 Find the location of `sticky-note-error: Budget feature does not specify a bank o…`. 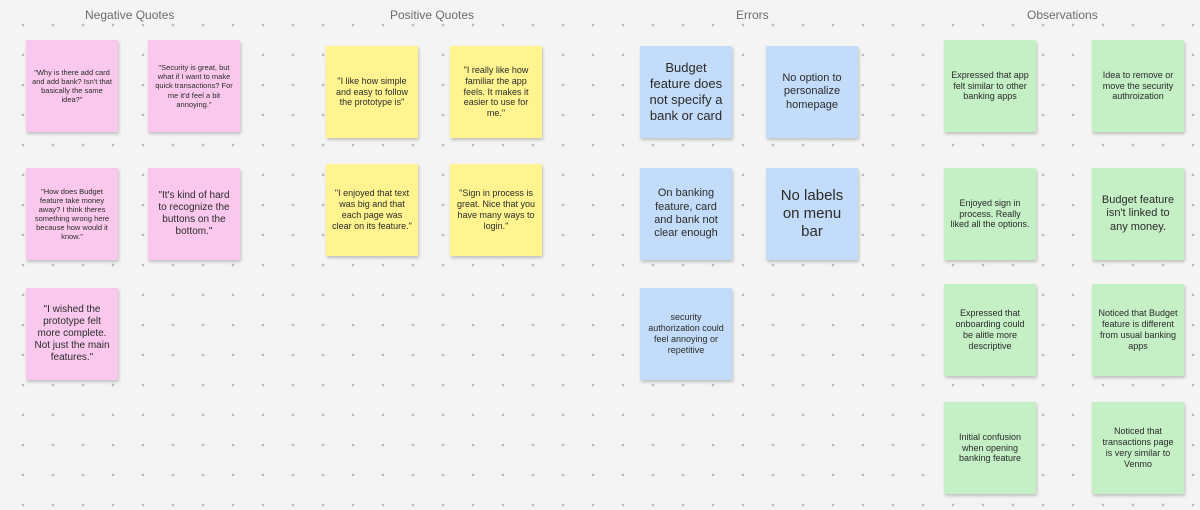

sticky-note-error: Budget feature does not specify a bank o… is located at coordinates (686, 92).